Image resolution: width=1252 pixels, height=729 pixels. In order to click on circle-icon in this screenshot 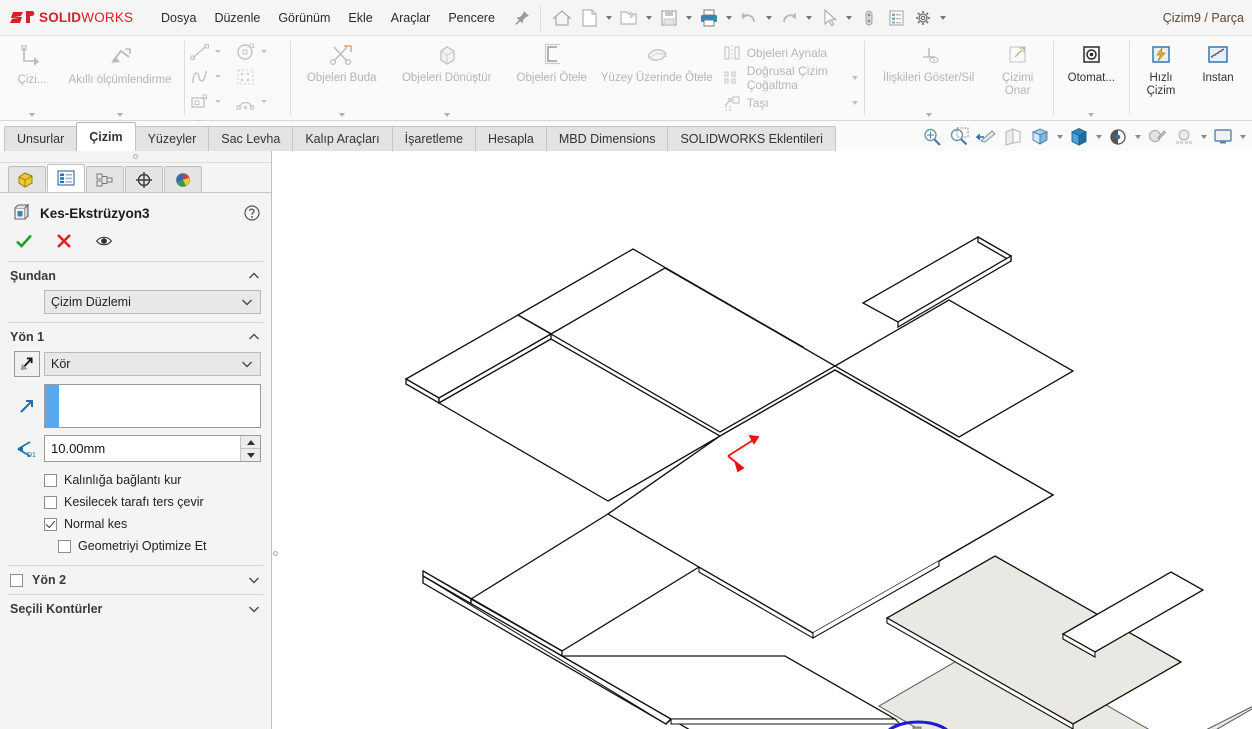, I will do `click(246, 52)`.